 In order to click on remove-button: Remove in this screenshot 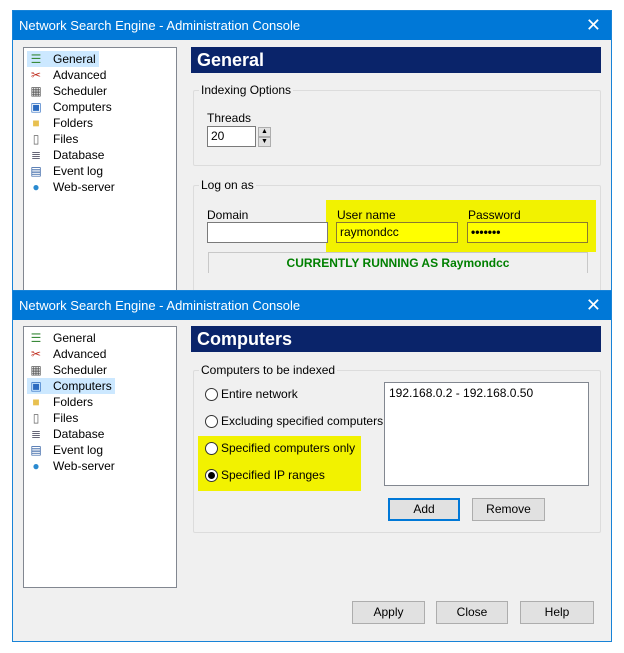, I will do `click(508, 509)`.